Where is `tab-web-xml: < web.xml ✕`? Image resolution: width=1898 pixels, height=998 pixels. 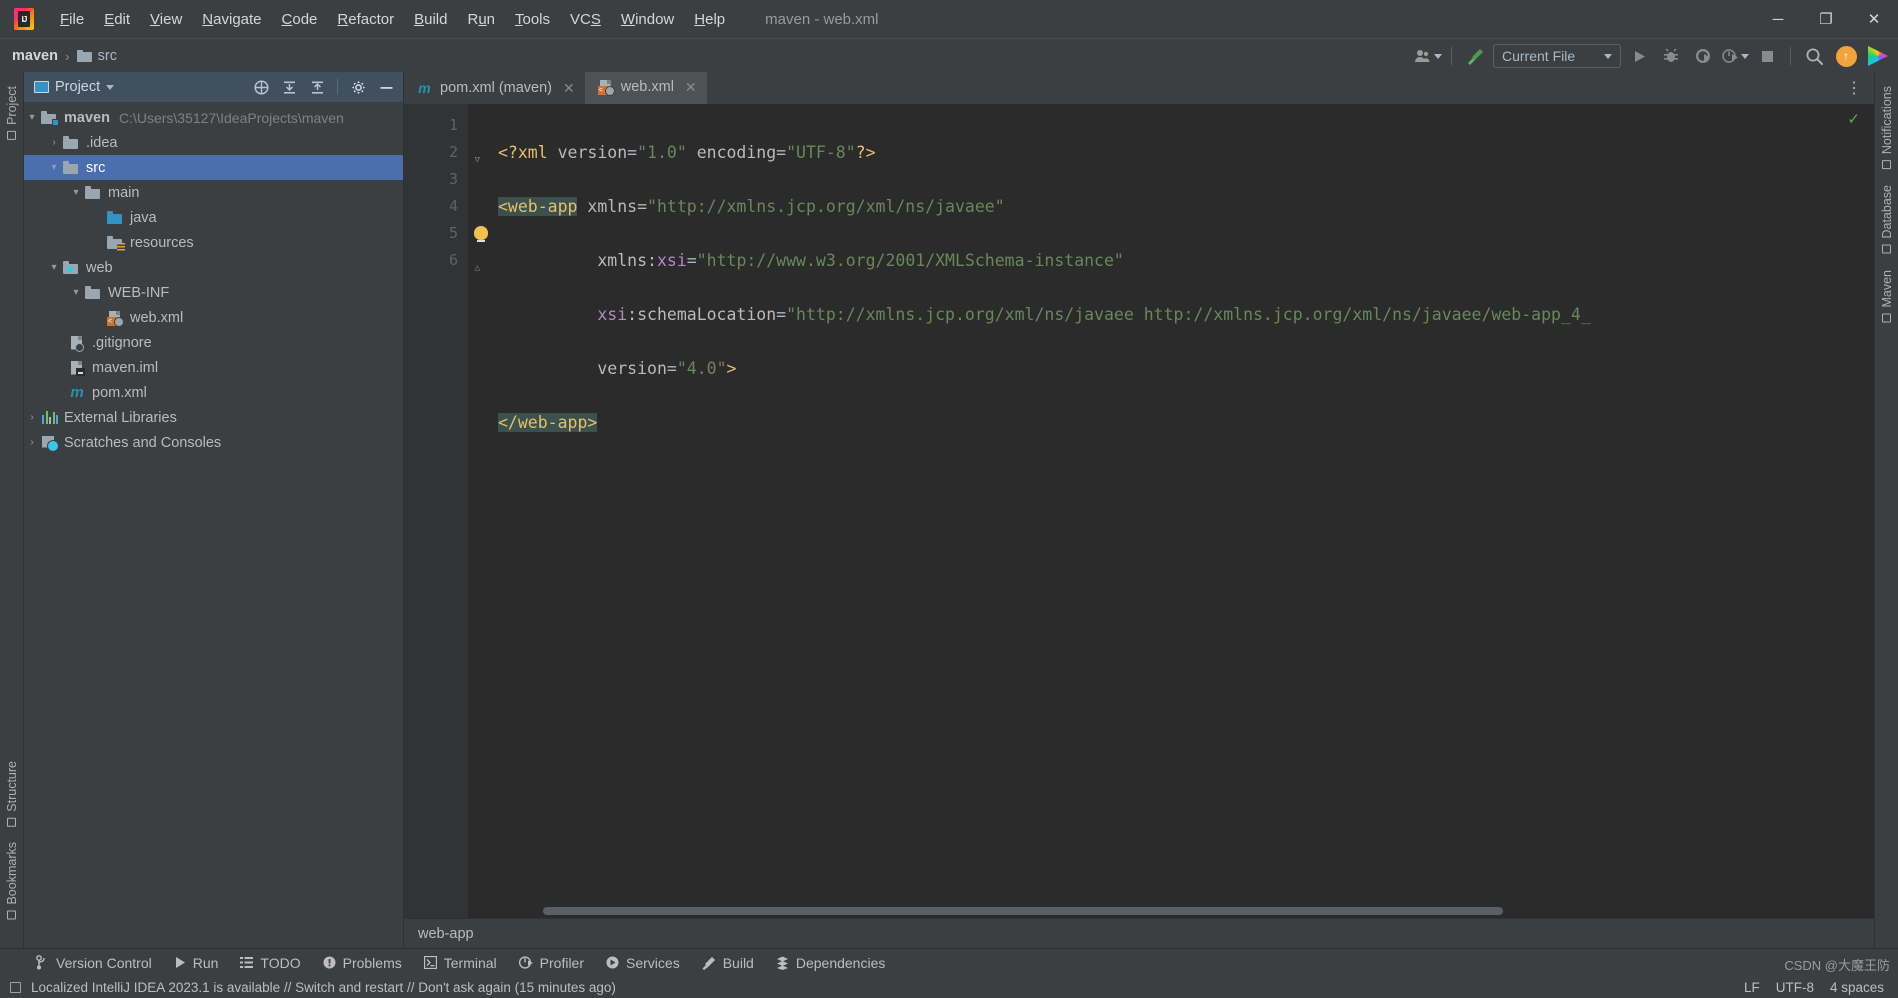 tab-web-xml: < web.xml ✕ is located at coordinates (645, 88).